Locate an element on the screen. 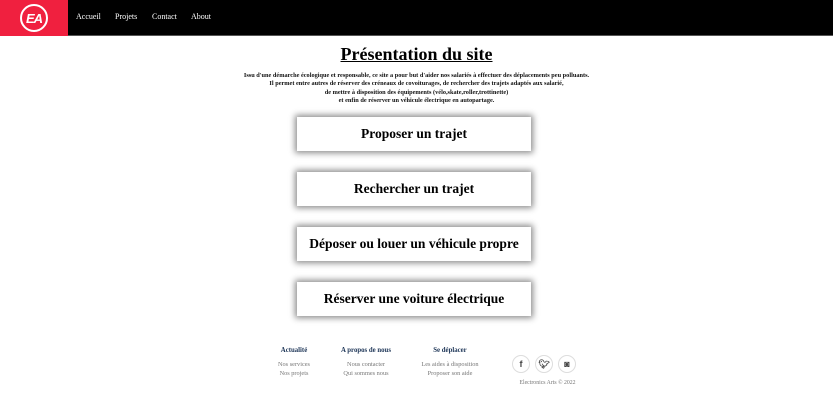  footer-link: Nos services is located at coordinates (294, 364).